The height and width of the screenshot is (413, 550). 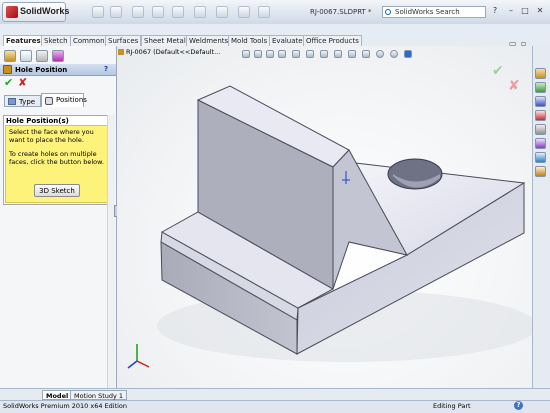 What do you see at coordinates (525, 11) in the screenshot?
I see `maximize-button: □` at bounding box center [525, 11].